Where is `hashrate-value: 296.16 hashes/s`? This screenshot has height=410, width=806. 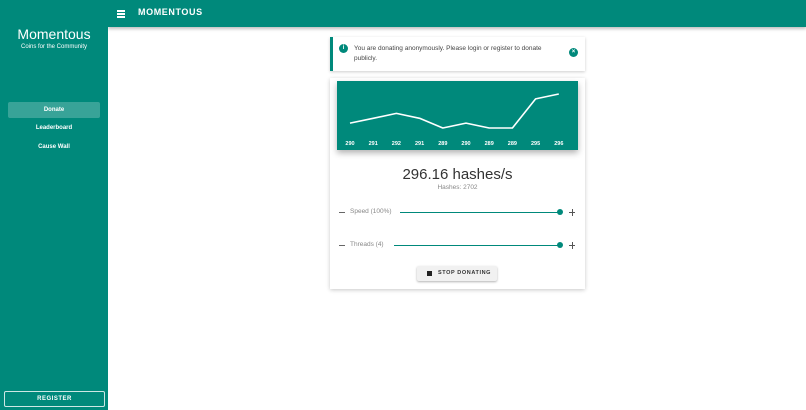 hashrate-value: 296.16 hashes/s is located at coordinates (457, 174).